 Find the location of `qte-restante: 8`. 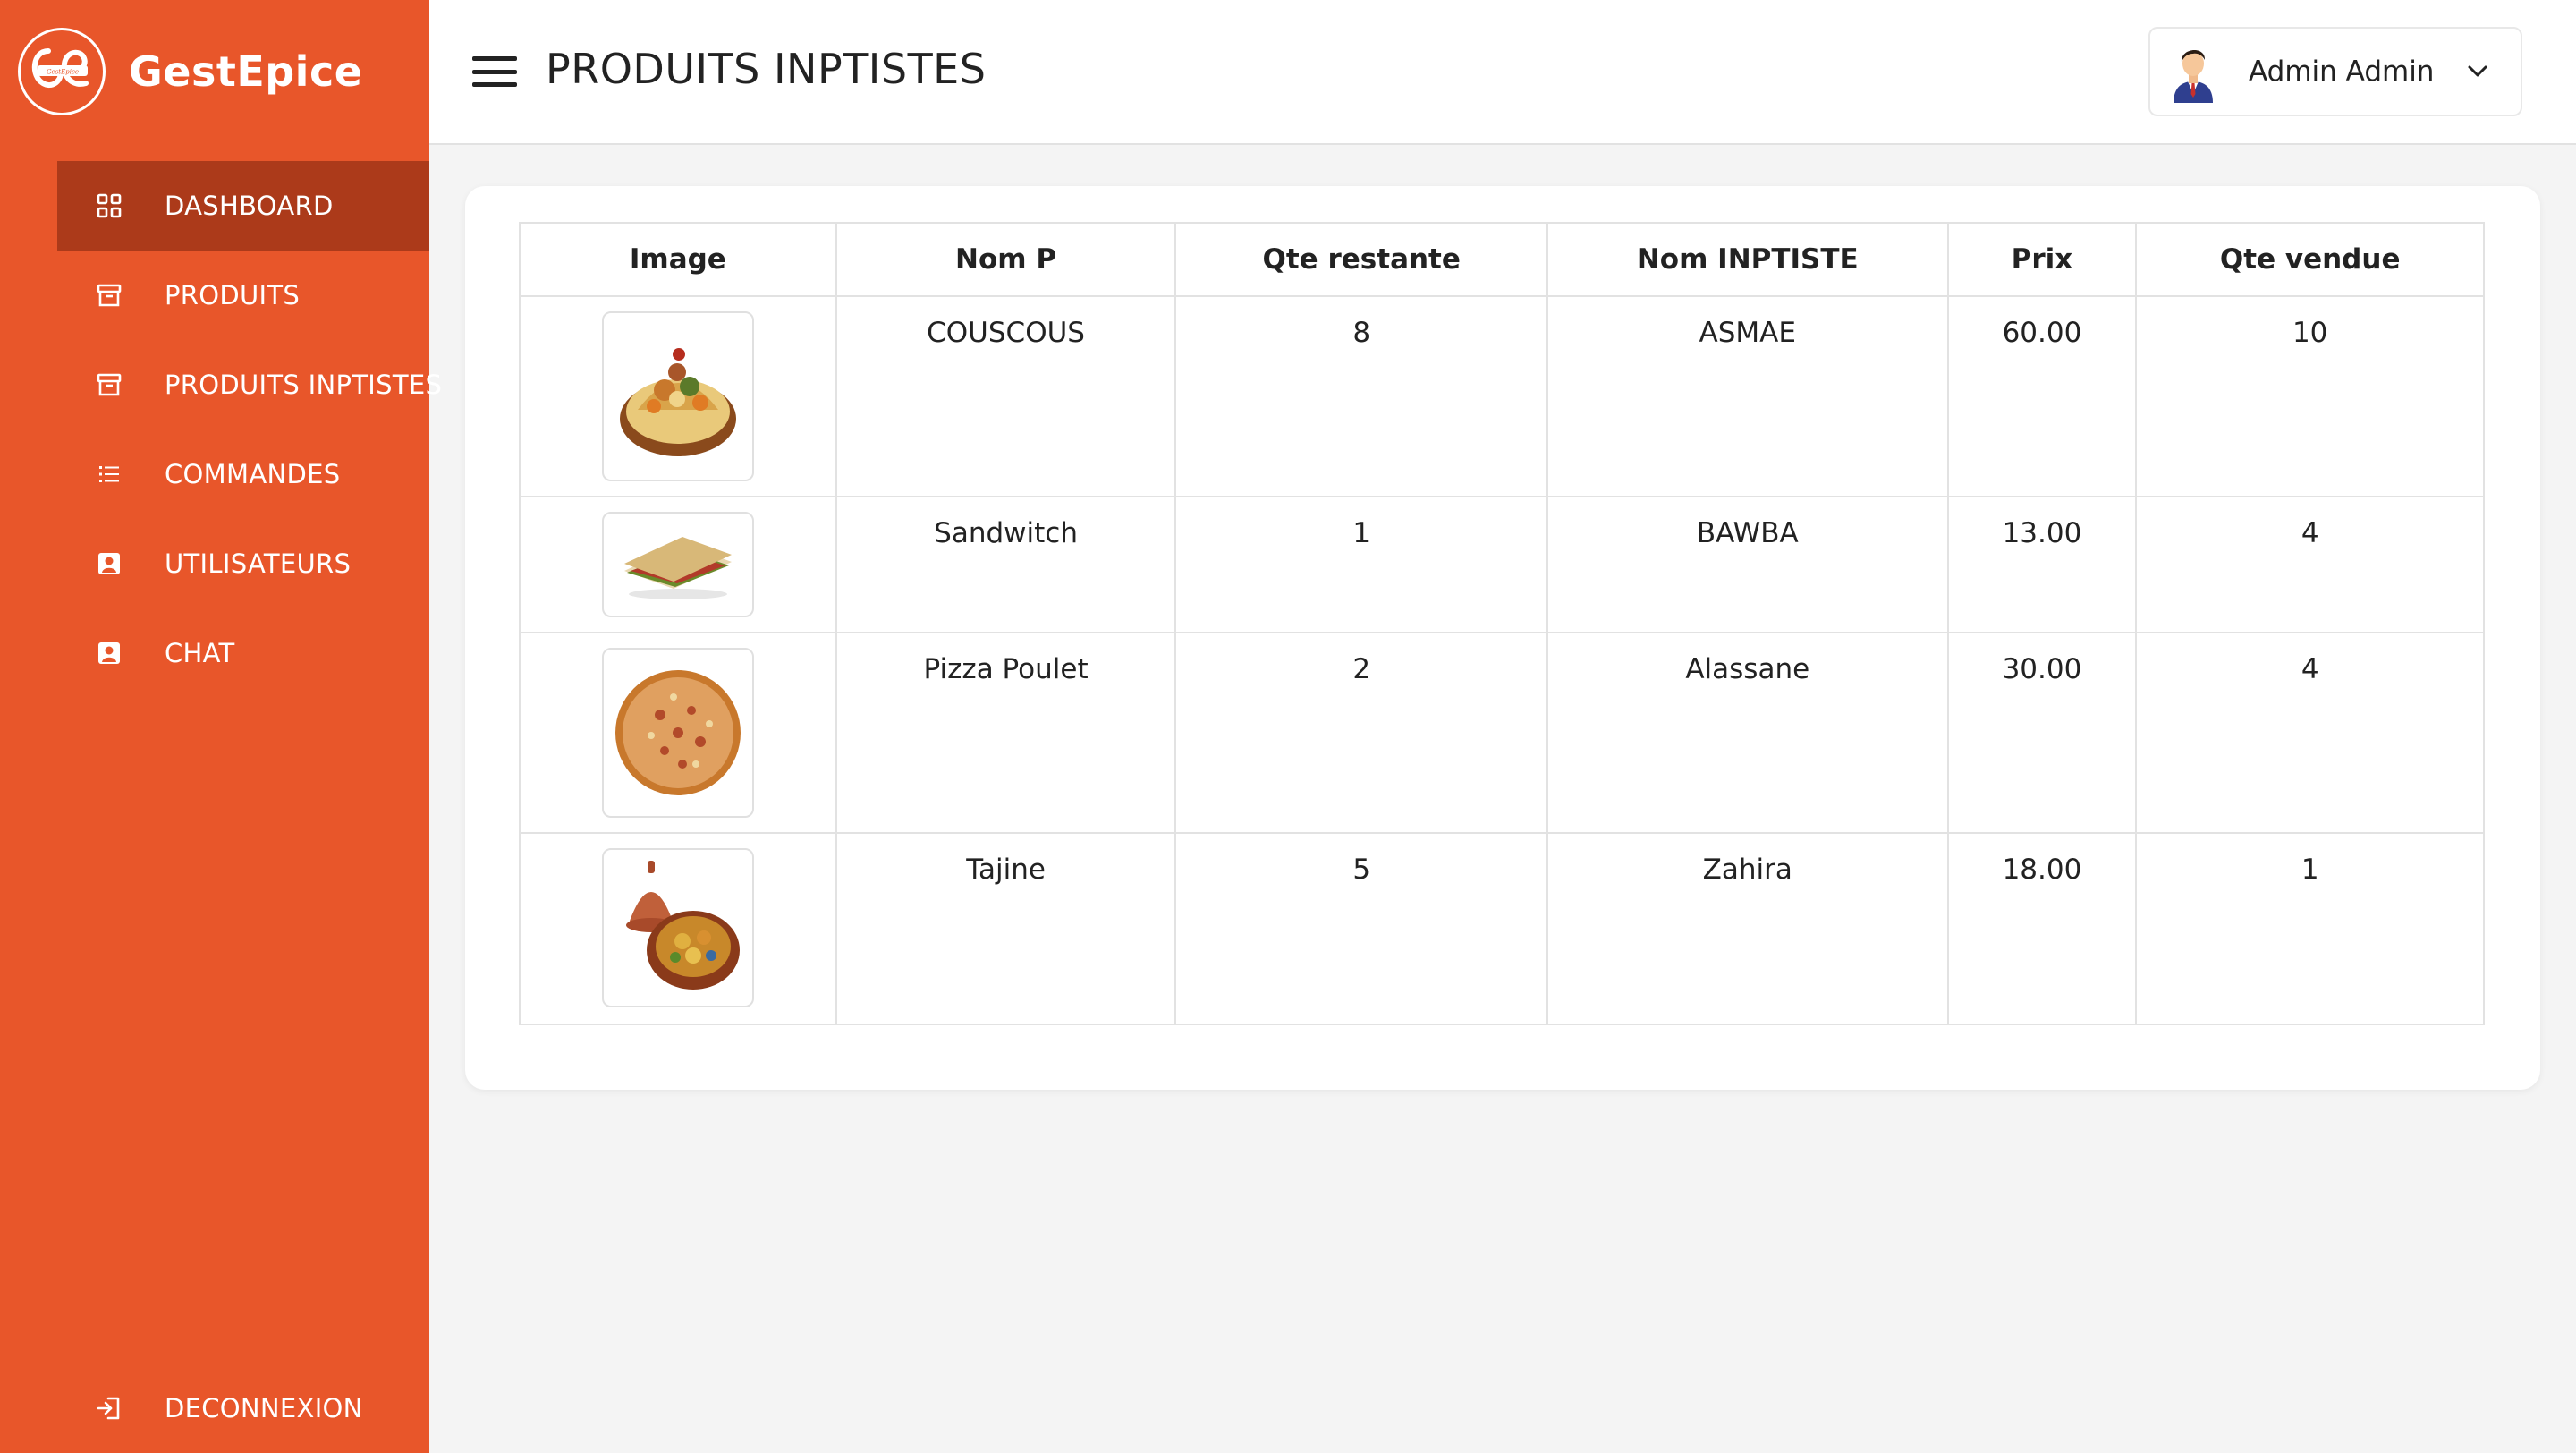

qte-restante: 8 is located at coordinates (1361, 396).